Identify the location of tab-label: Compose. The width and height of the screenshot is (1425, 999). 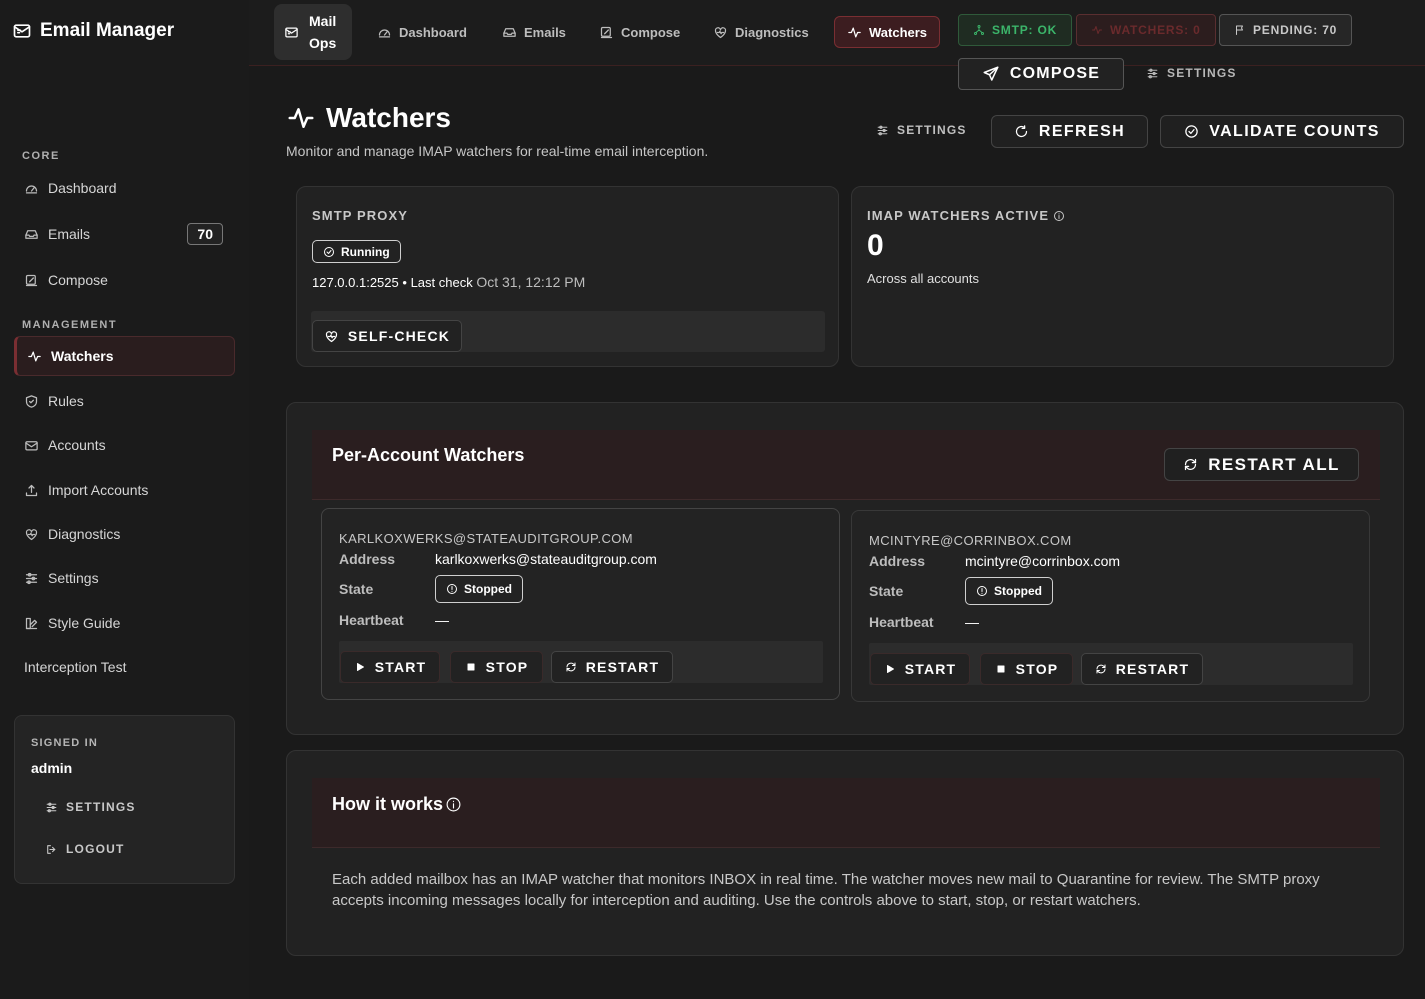
(651, 32).